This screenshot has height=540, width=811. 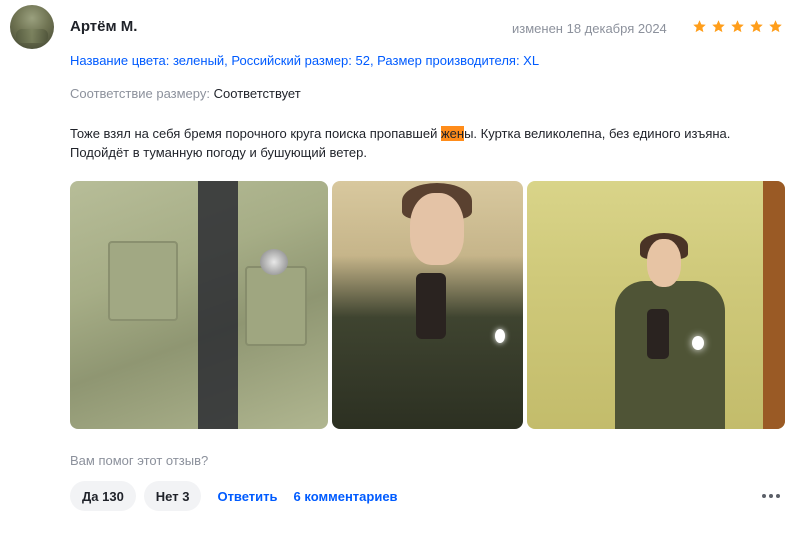 What do you see at coordinates (589, 28) in the screenshot?
I see `review-date: изменен 18 декабря 2024` at bounding box center [589, 28].